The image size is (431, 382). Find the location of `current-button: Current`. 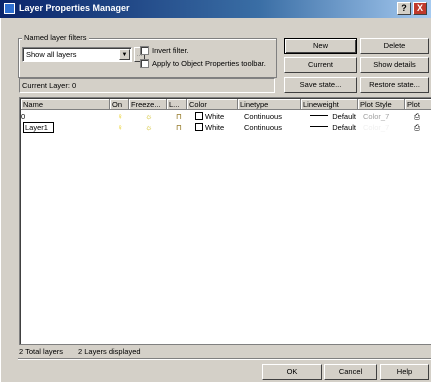

current-button: Current is located at coordinates (320, 65).